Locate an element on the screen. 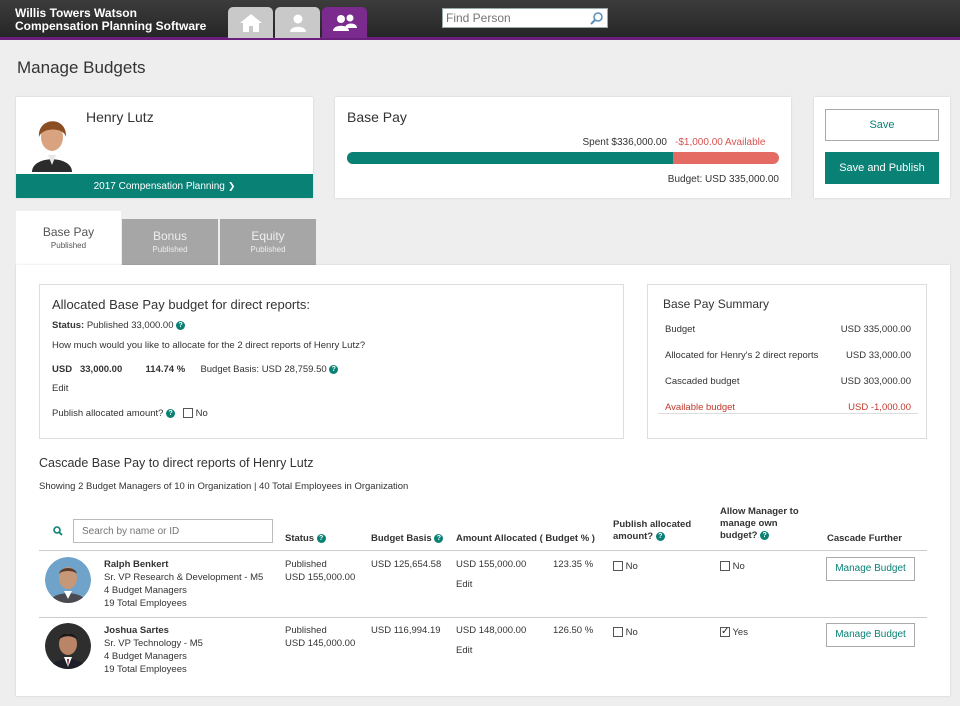  status-value: Published 33,000.00 is located at coordinates (130, 325).